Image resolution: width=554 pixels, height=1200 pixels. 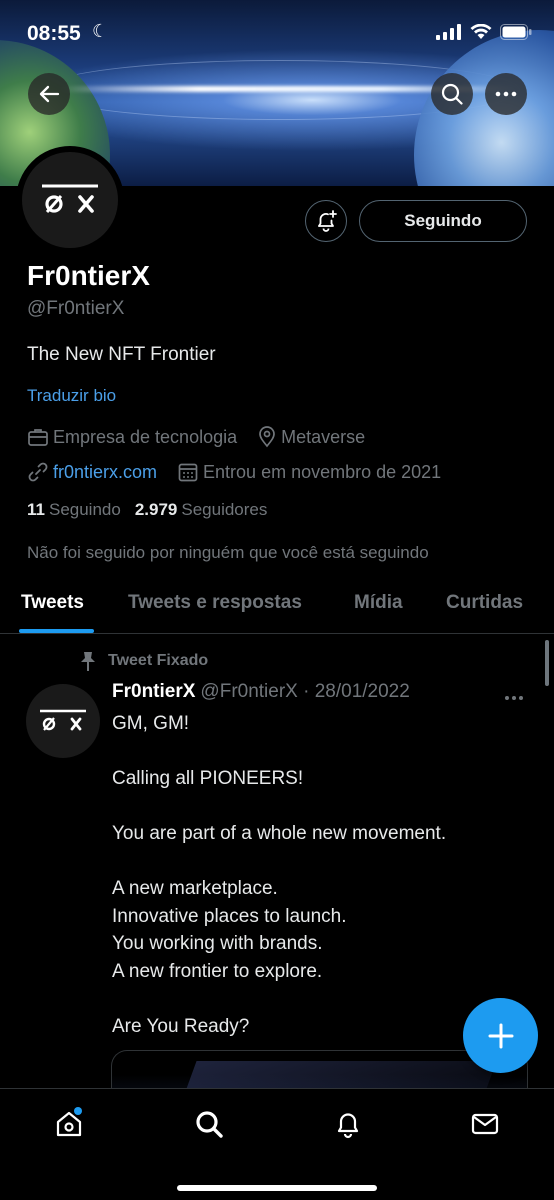 I want to click on back-button, so click(x=49, y=94).